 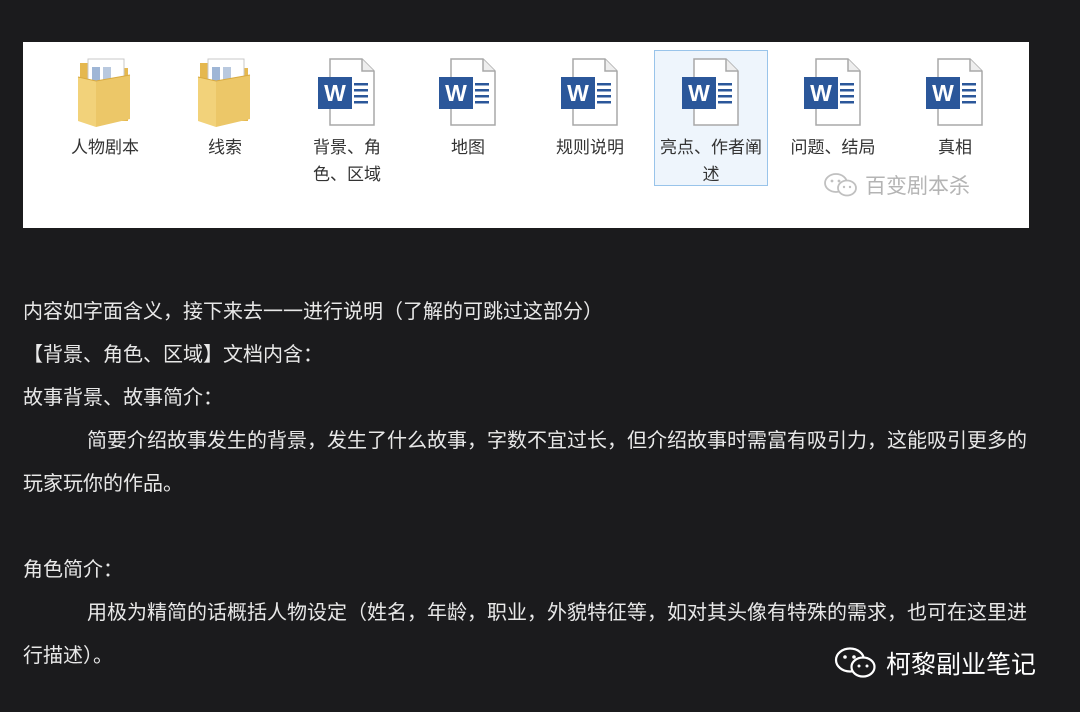 I want to click on watermark-text: 百变剧本杀, so click(x=917, y=186).